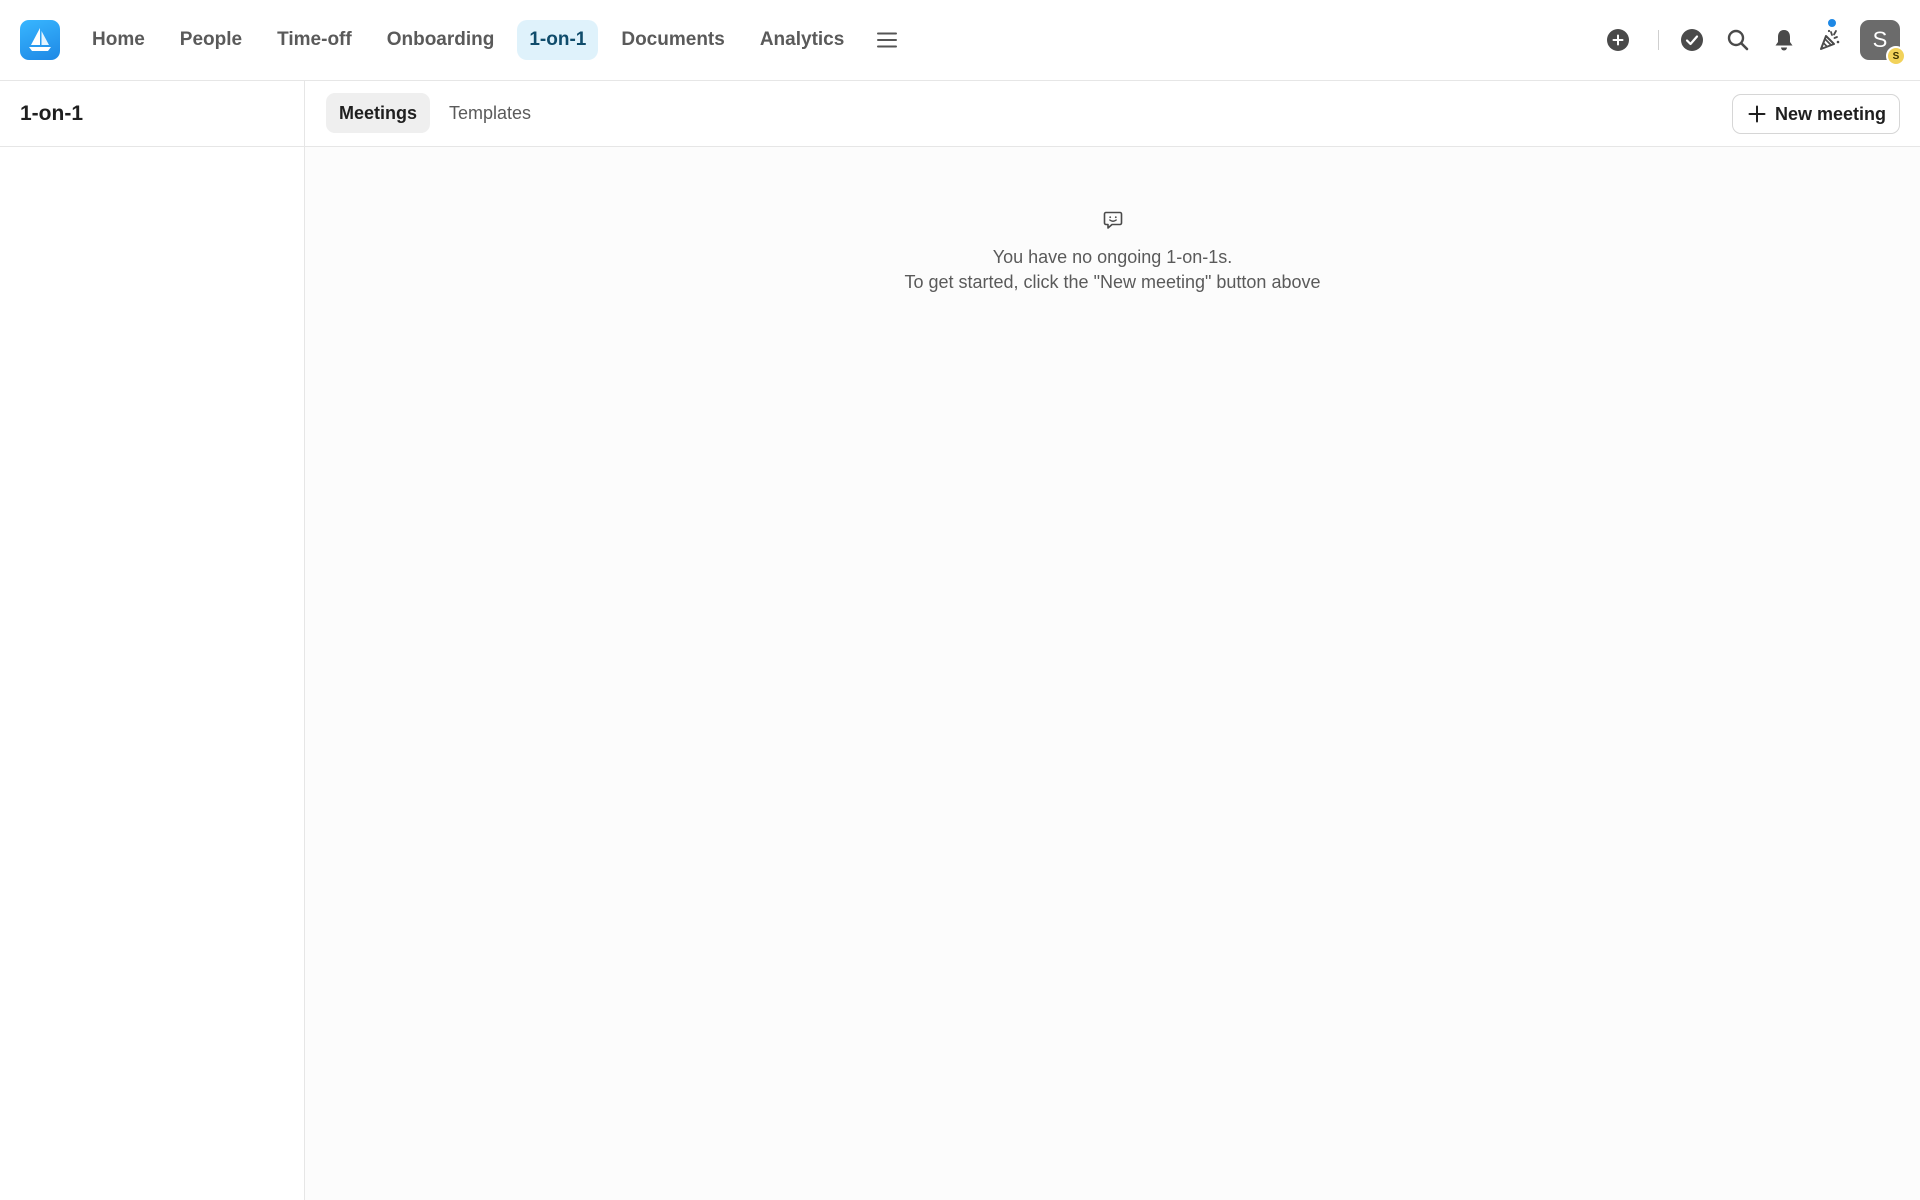  What do you see at coordinates (435, 113) in the screenshot?
I see `content-tabs: Meetings Templates` at bounding box center [435, 113].